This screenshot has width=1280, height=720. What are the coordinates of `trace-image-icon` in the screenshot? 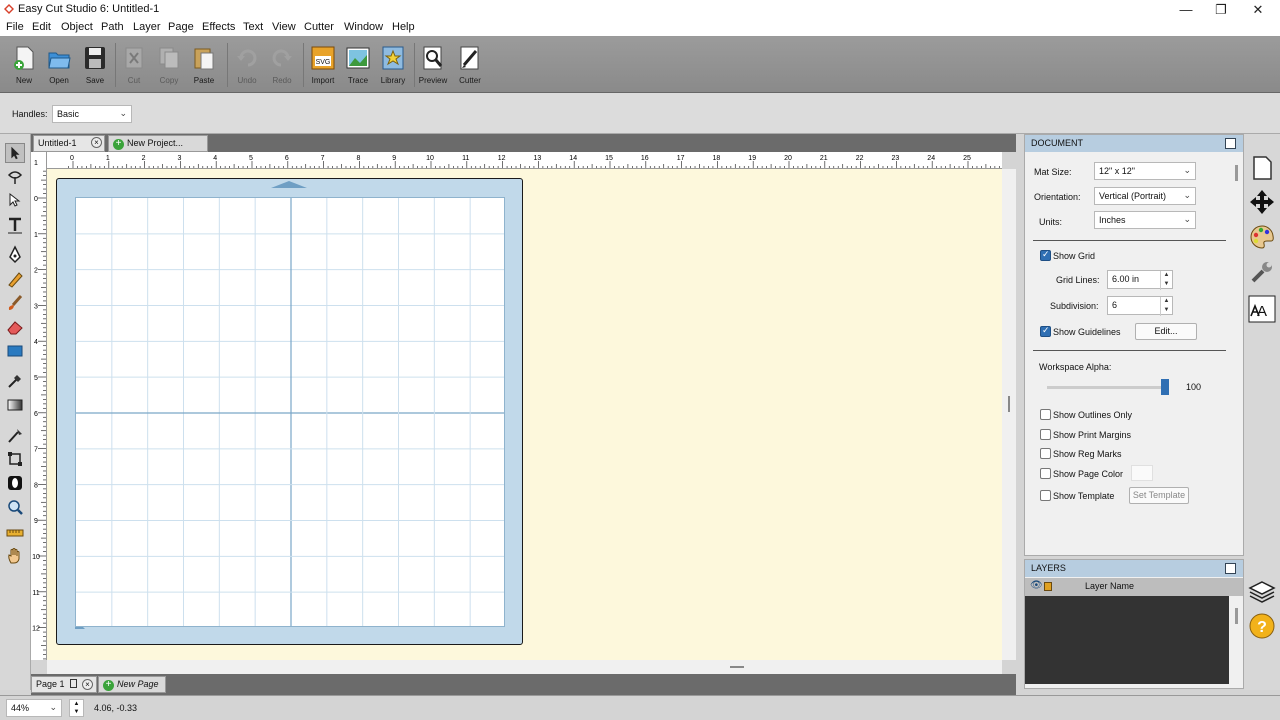 It's located at (358, 58).